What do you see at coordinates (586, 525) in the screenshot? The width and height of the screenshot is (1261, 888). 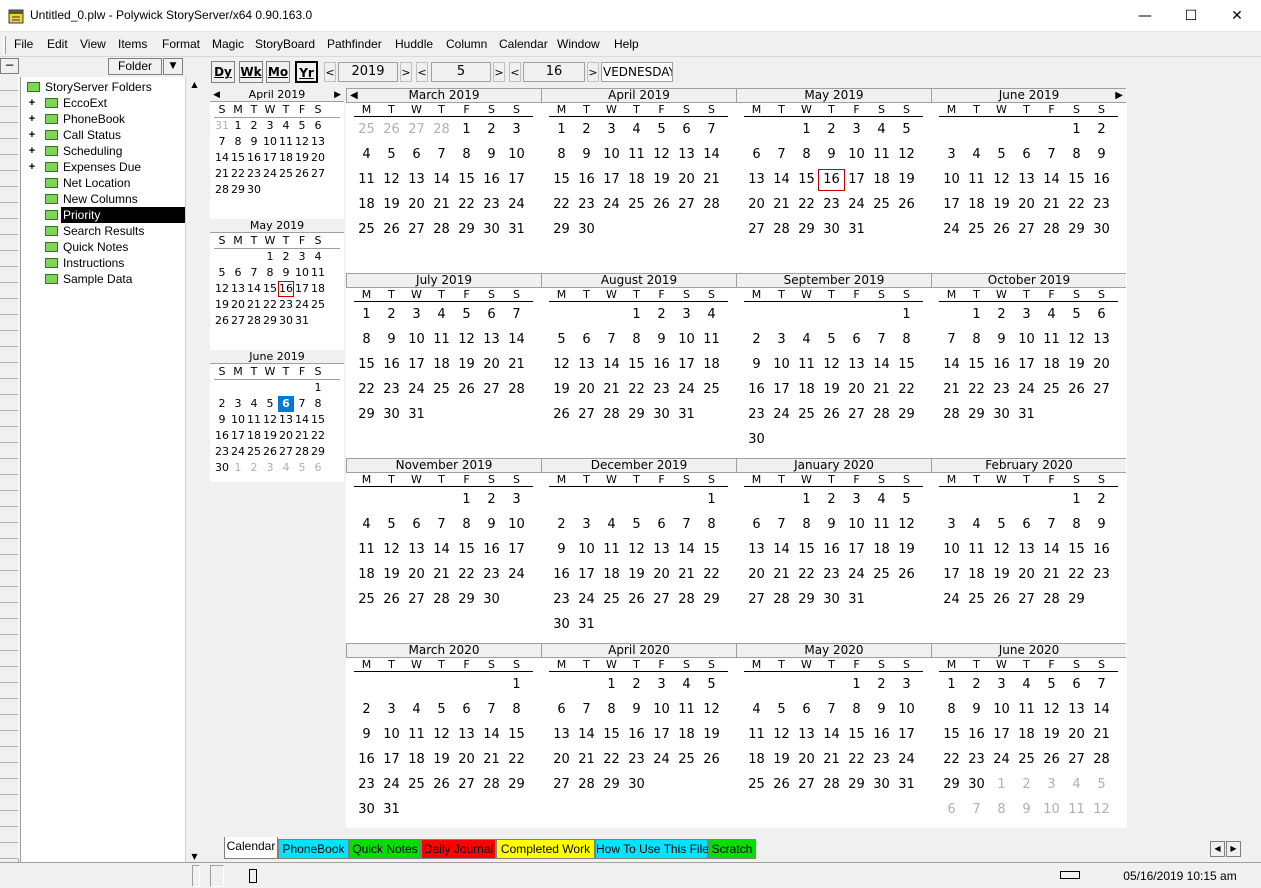 I see `year-day: 3` at bounding box center [586, 525].